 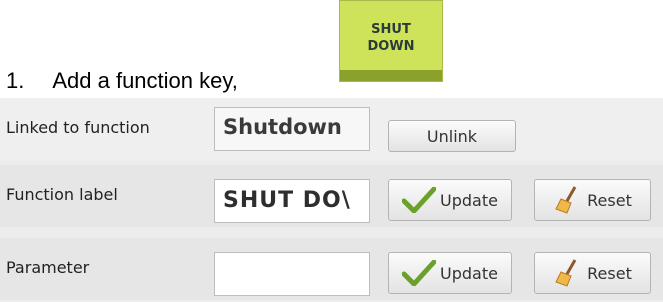 I want to click on step-text: Add a function key,, so click(x=145, y=80).